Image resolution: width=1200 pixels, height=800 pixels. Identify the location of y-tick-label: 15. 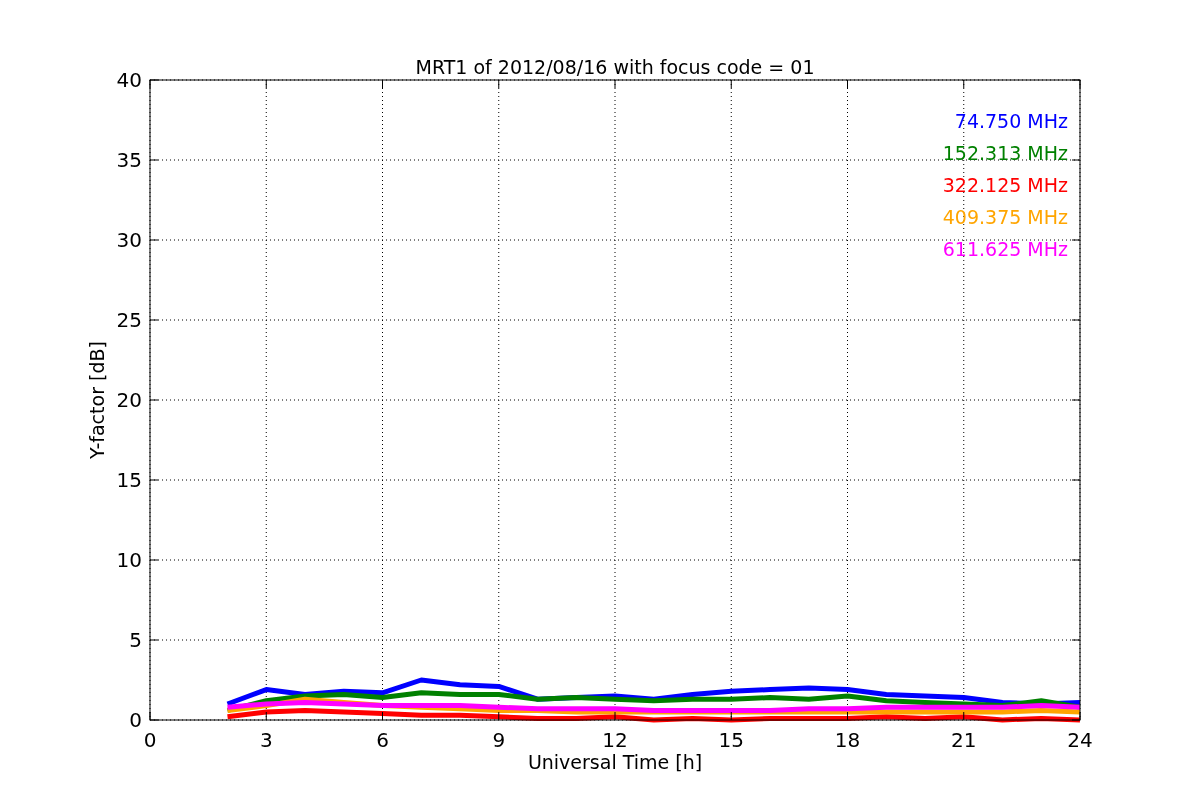
(129, 480).